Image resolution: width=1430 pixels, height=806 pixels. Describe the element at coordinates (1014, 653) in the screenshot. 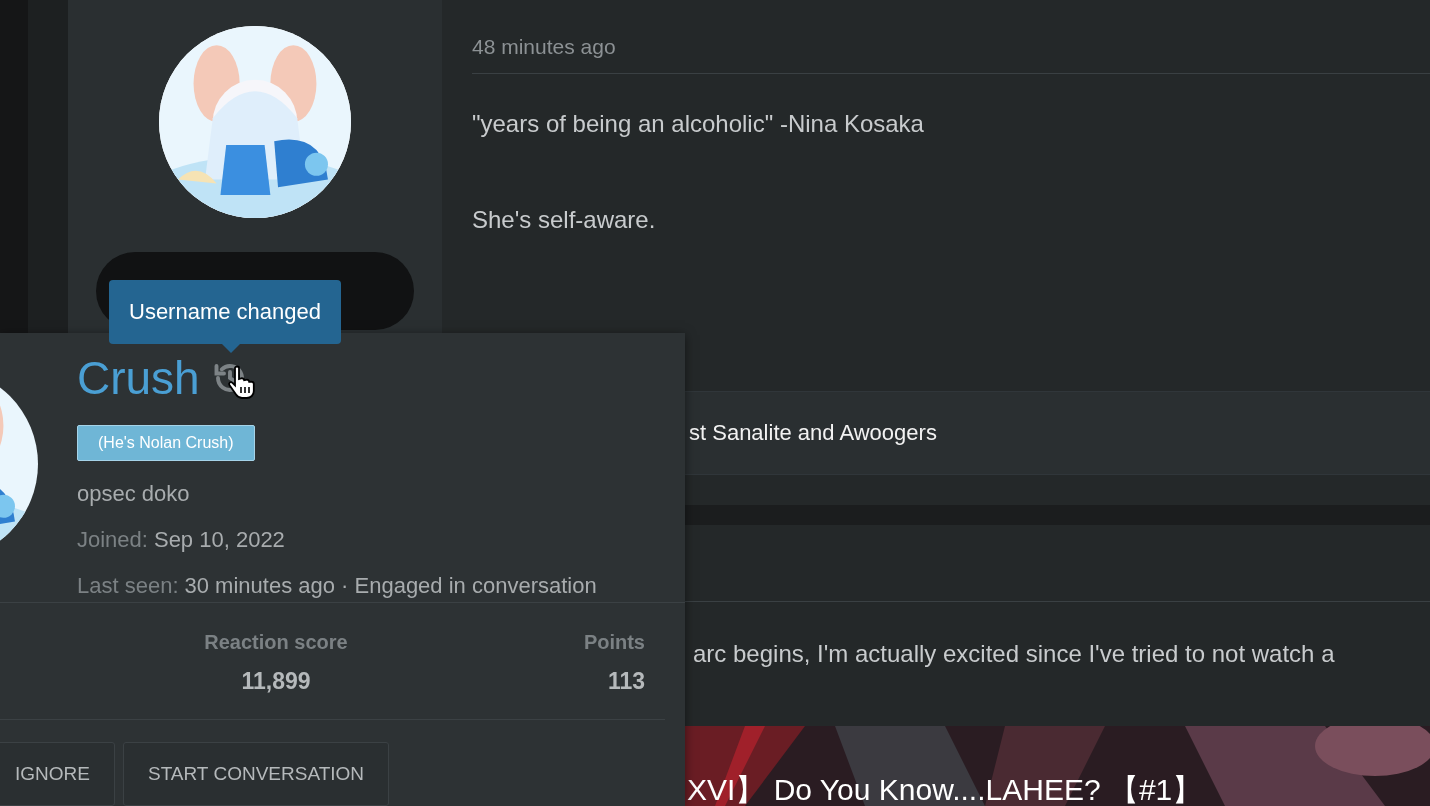

I see `post-text: arc begins, I'm actually excited since I've tried to not watch a` at that location.